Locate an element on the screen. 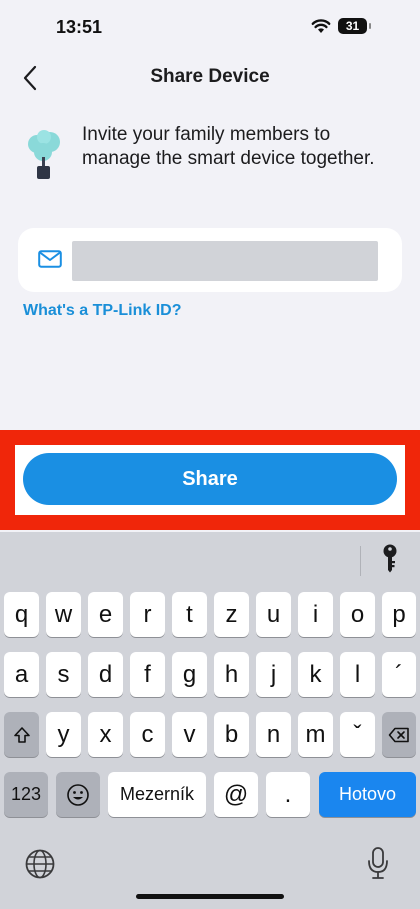  battery-icon: 31 is located at coordinates (354, 26).